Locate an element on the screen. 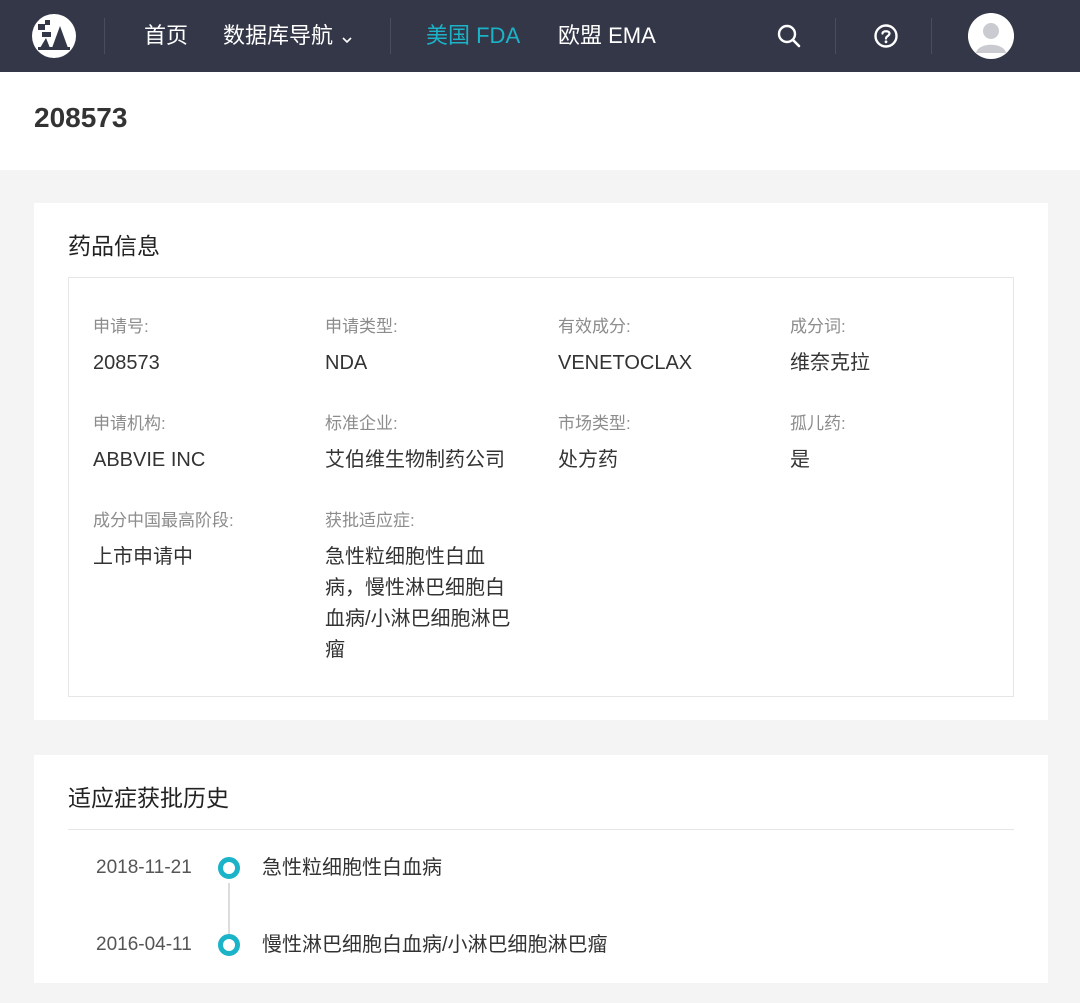 The width and height of the screenshot is (1080, 1003). field-value: 急性粒细胞性白血病，慢性淋巴细胞白血病/小淋巴细胞淋巴瘤 is located at coordinates (418, 603).